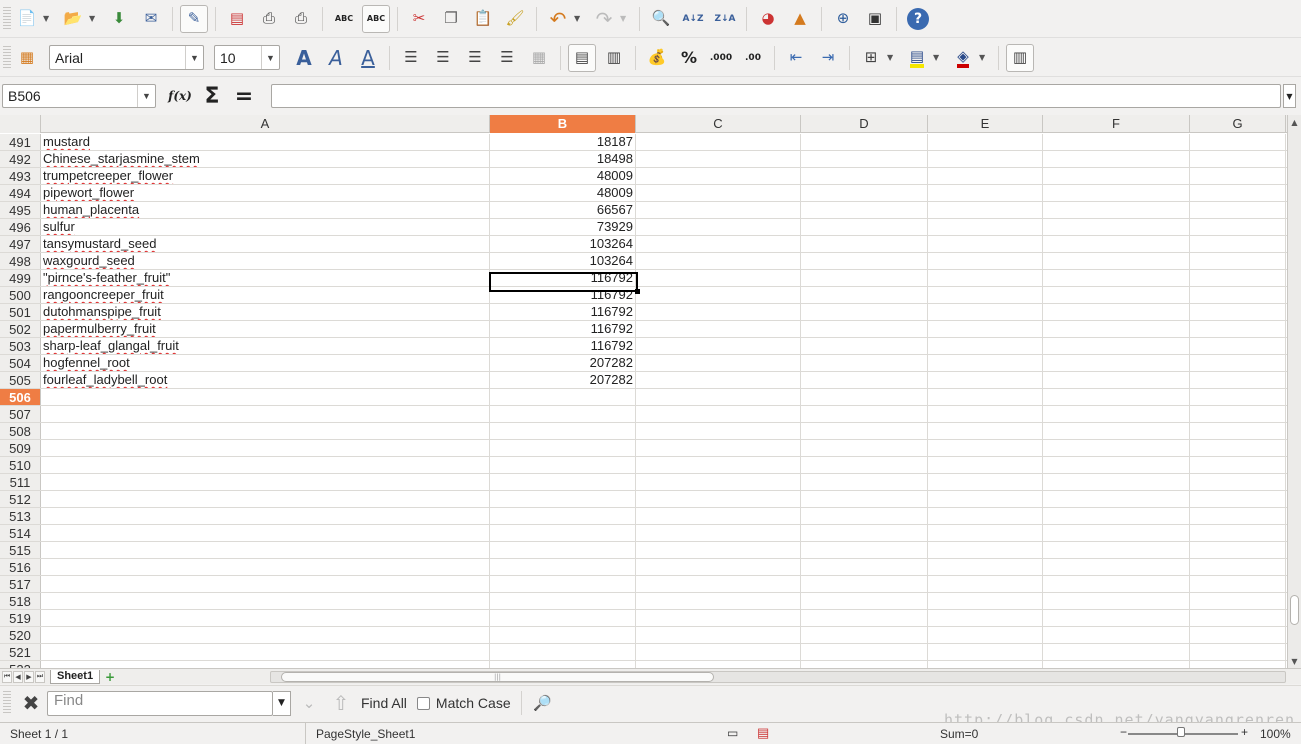  I want to click on save-button: ⬇, so click(119, 19).